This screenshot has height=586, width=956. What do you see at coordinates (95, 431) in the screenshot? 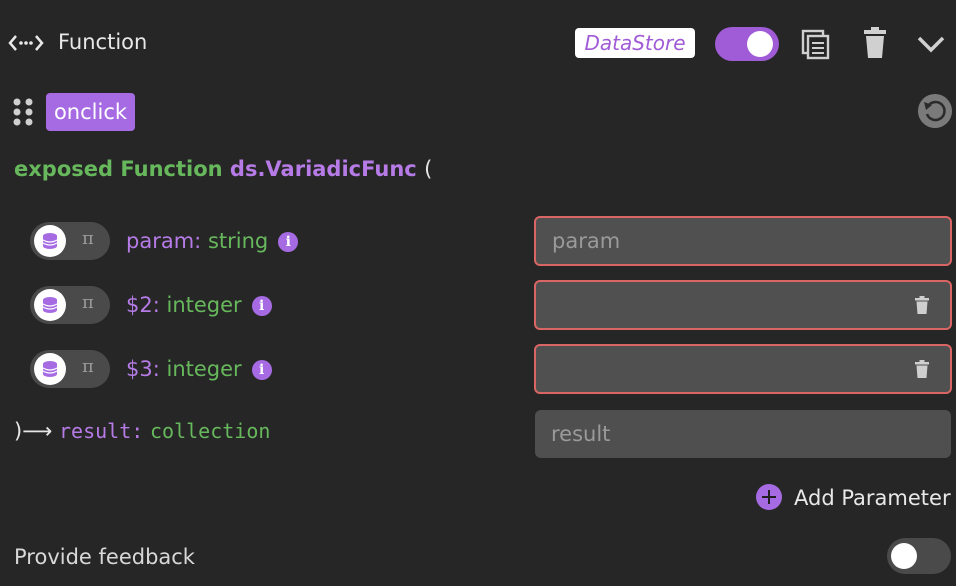
I see `result-name: result` at bounding box center [95, 431].